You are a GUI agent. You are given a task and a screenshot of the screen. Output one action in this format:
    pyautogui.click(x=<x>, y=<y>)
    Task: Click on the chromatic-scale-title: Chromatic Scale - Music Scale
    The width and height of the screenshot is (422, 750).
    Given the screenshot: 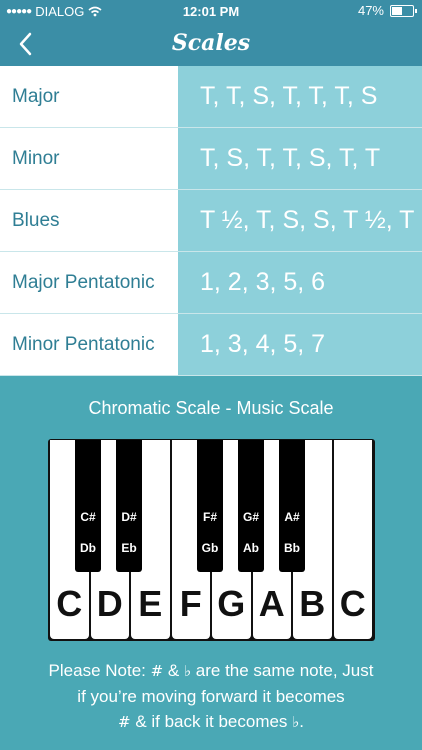 What is the action you would take?
    pyautogui.click(x=211, y=408)
    